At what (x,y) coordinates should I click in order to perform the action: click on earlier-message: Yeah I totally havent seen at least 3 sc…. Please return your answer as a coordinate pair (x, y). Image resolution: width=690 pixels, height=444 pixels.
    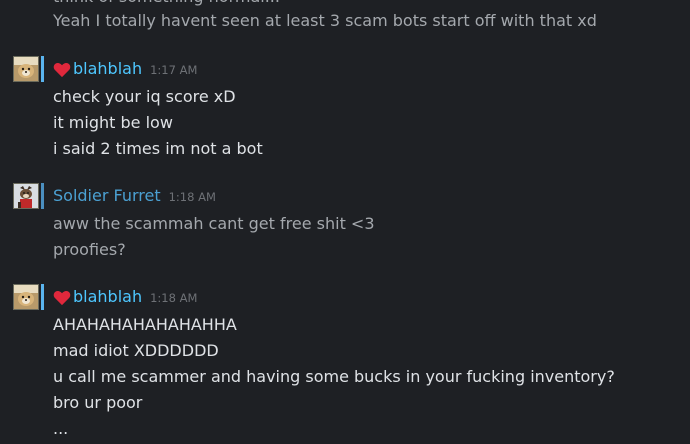
    Looking at the image, I should click on (325, 20).